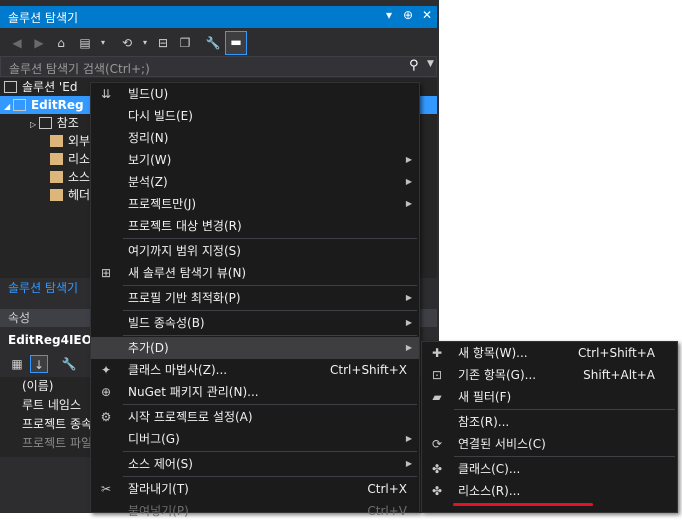  Describe the element at coordinates (106, 273) in the screenshot. I see `new-view-icon: ⊞` at that location.